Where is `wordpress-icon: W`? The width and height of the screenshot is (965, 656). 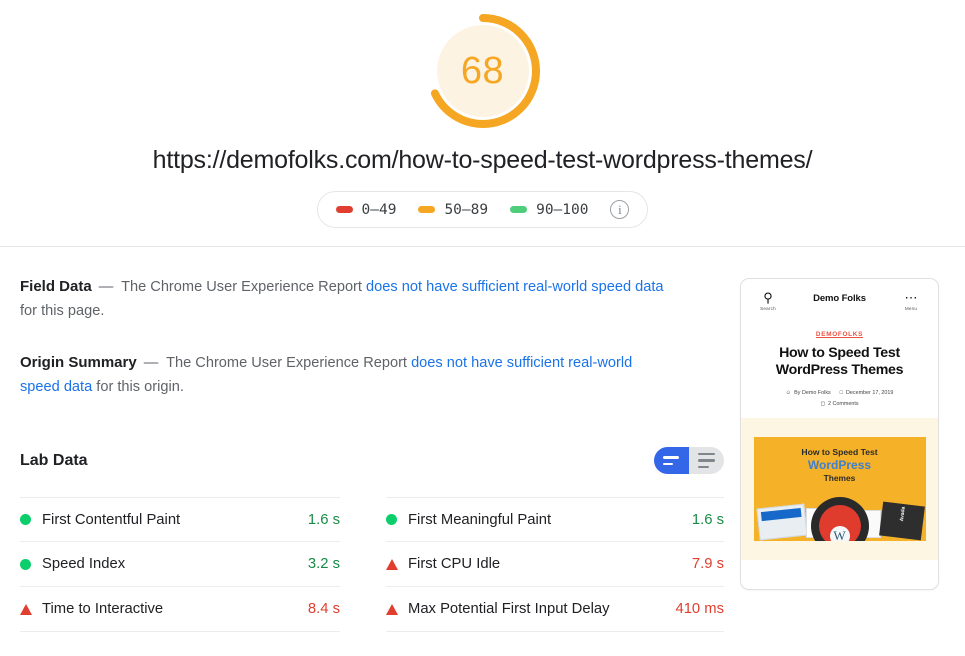 wordpress-icon: W is located at coordinates (839, 533).